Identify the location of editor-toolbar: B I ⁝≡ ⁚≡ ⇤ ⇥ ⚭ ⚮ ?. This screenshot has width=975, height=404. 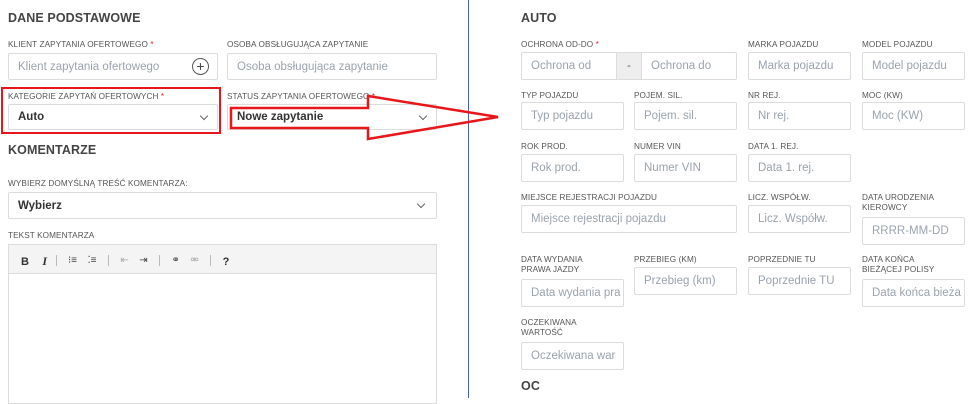
(222, 259).